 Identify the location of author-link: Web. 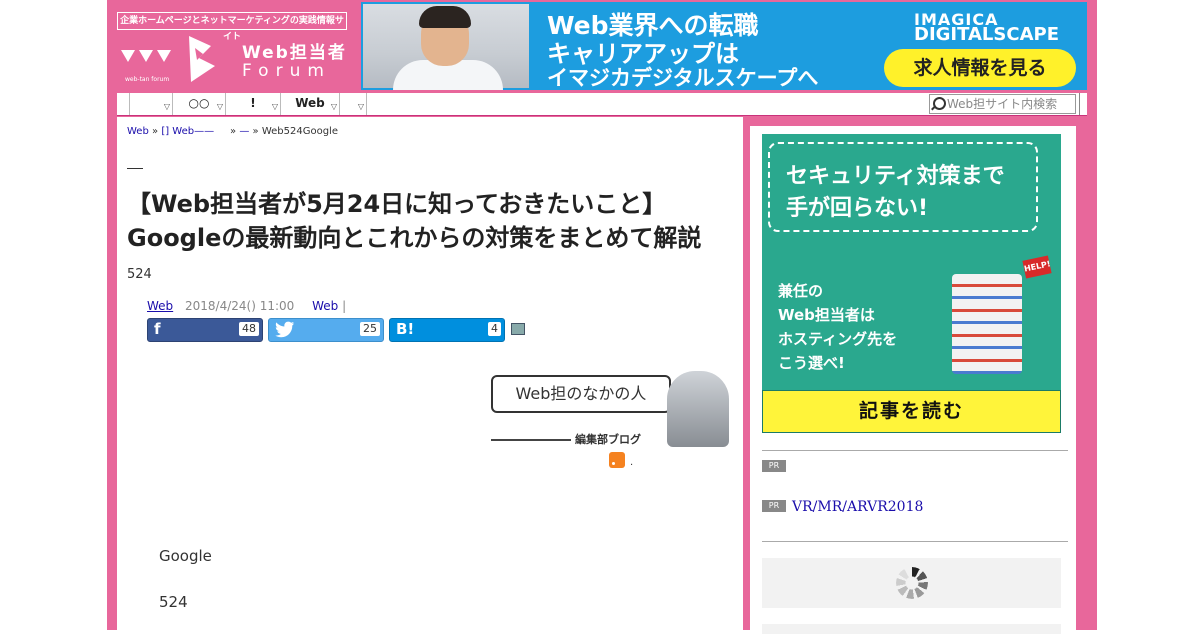
(160, 306).